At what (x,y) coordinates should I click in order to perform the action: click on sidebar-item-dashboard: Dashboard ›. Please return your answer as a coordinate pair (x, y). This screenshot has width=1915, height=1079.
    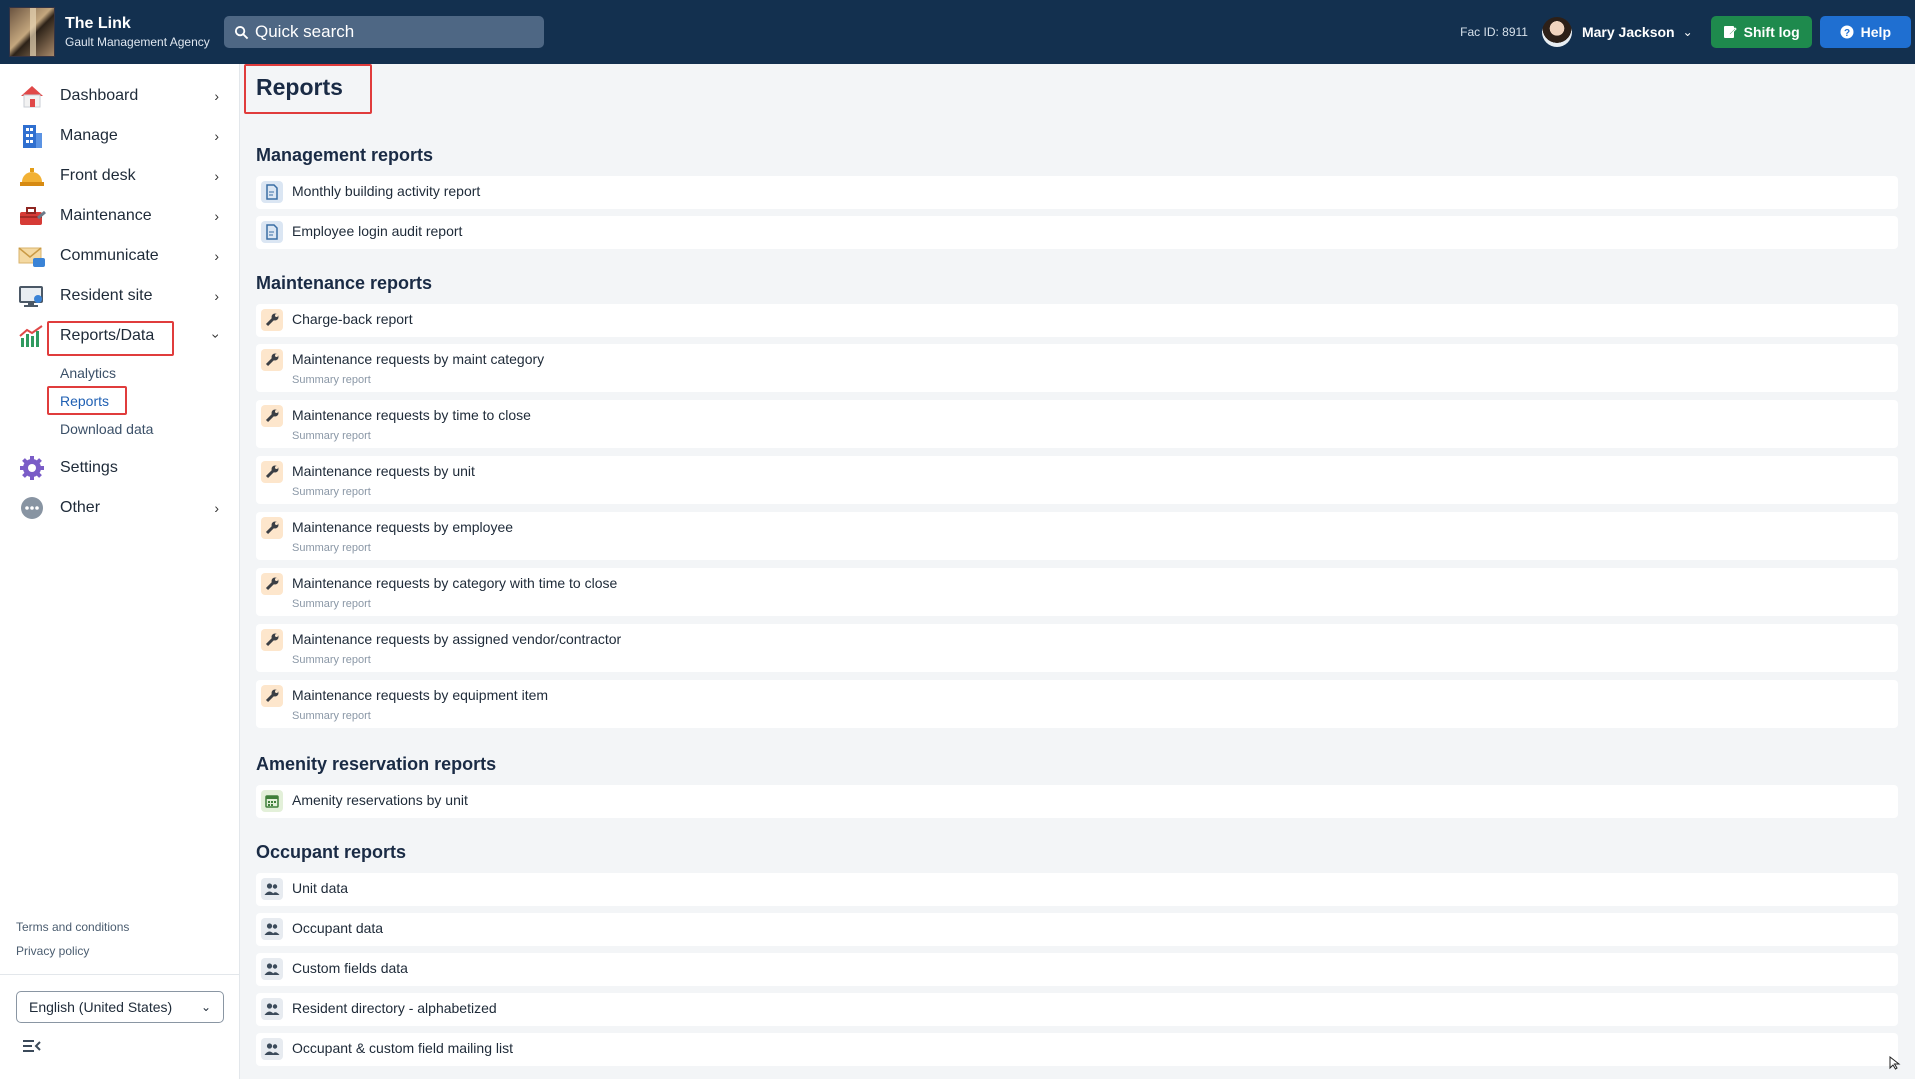
    Looking at the image, I should click on (119, 96).